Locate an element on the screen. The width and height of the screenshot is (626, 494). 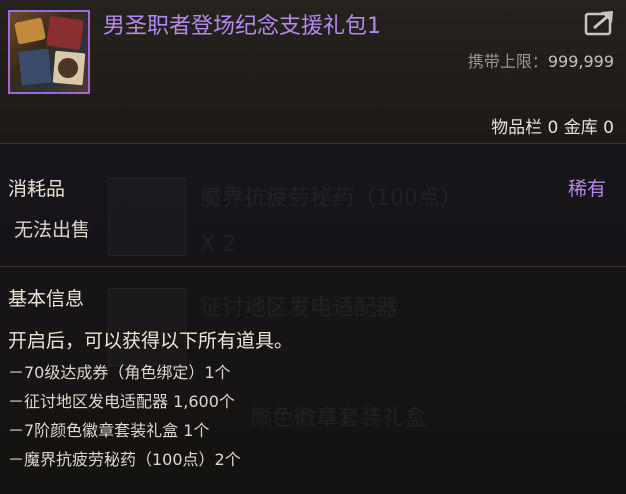
ghost-text-3: X 2 is located at coordinates (218, 244).